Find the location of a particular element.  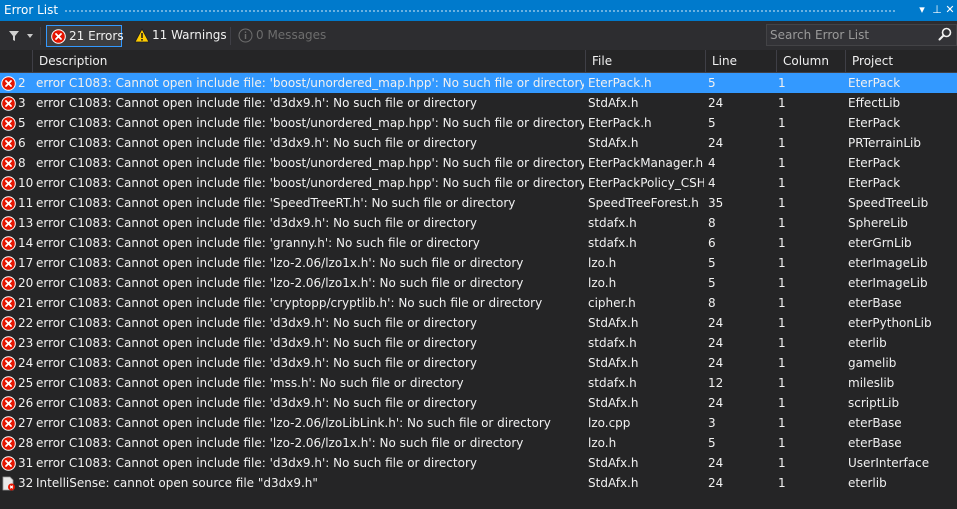

warnings-filter-button: 11 Warnings is located at coordinates (178, 36).